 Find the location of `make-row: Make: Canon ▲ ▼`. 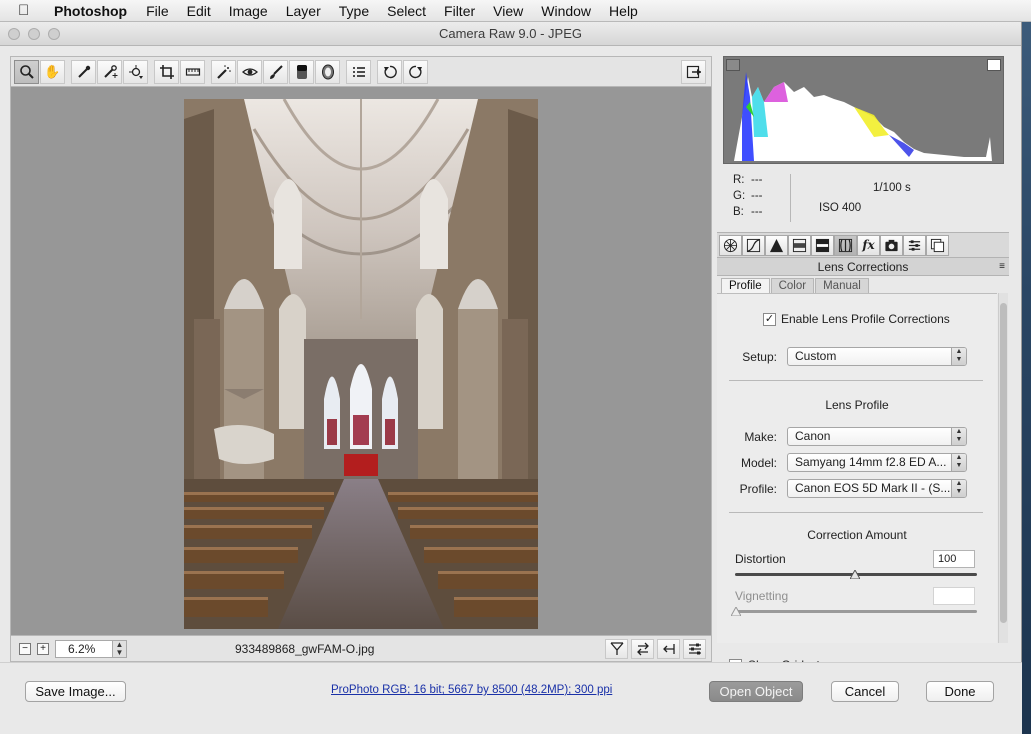

make-row: Make: Canon ▲ ▼ is located at coordinates (842, 436).